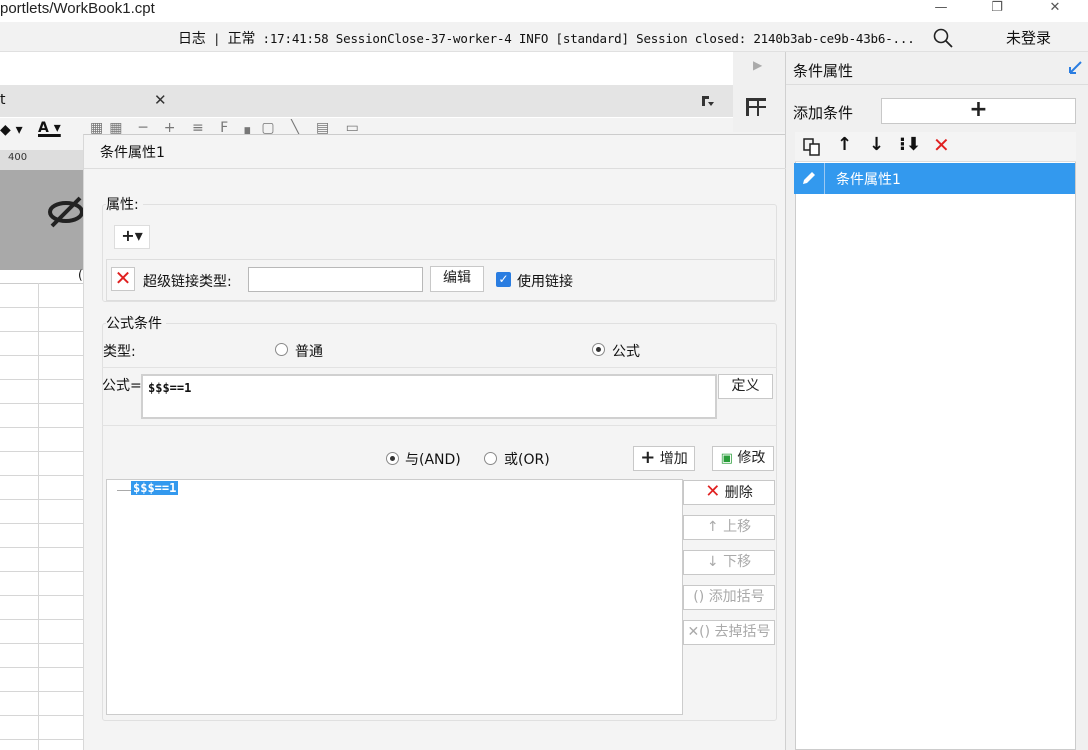 This screenshot has width=1088, height=750. I want to click on define-button: 定义, so click(745, 386).